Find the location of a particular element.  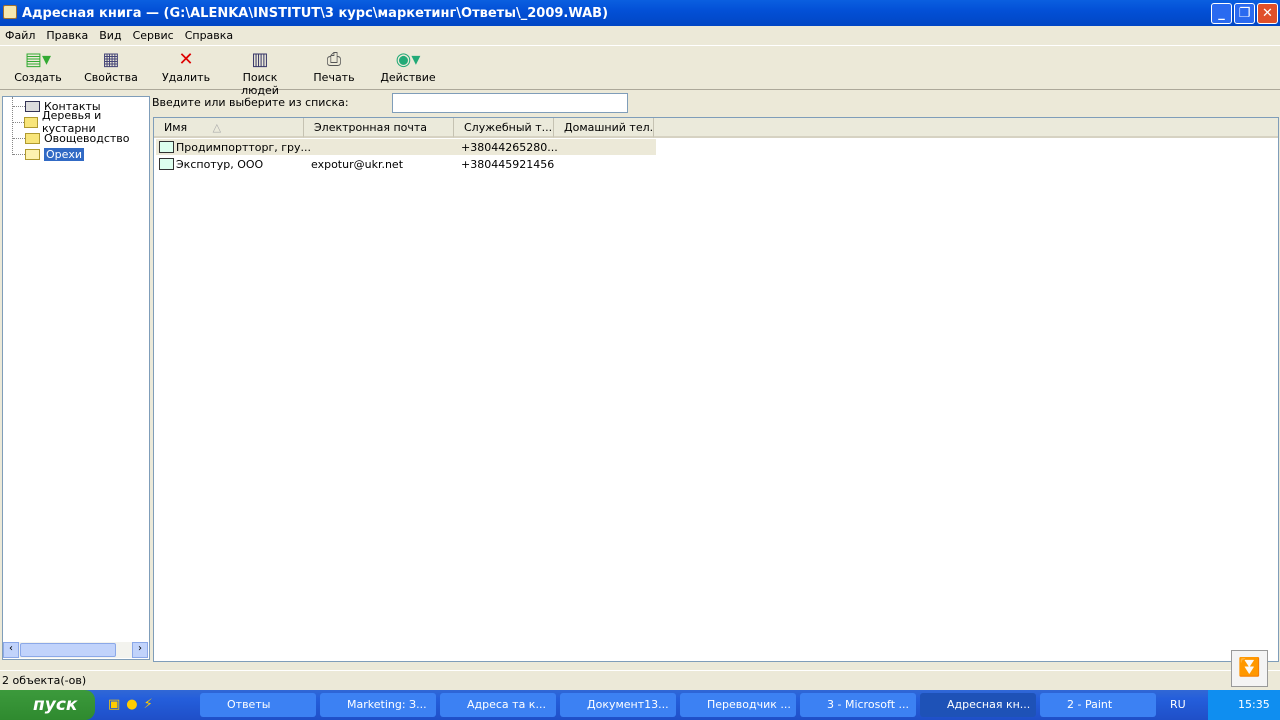

tree-item-vegetables: Овощеводство is located at coordinates (71, 138).